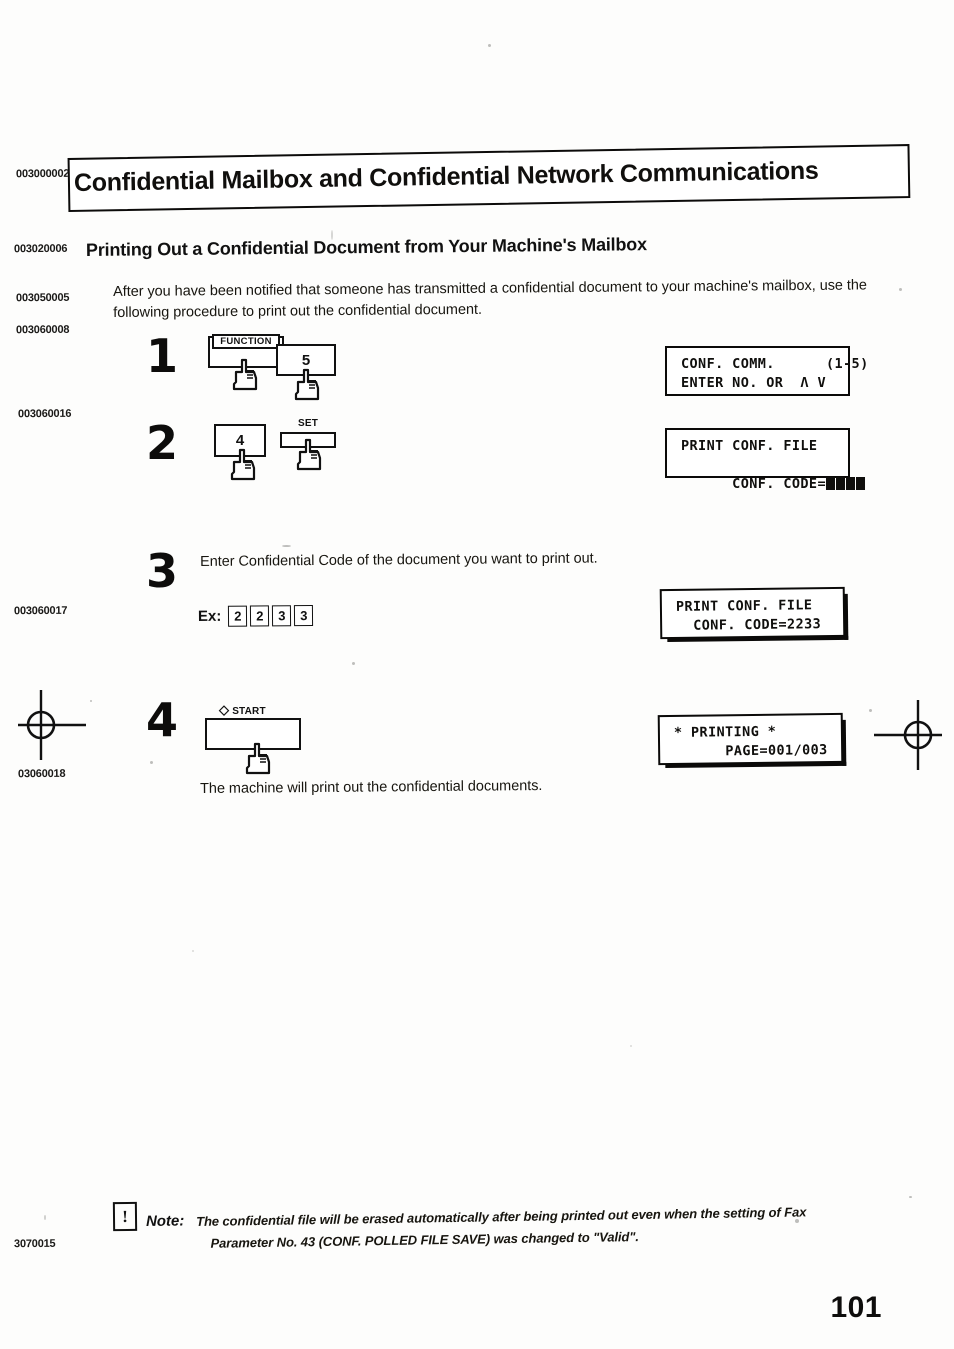 The height and width of the screenshot is (1349, 954). I want to click on step-number-4: 4, so click(162, 720).